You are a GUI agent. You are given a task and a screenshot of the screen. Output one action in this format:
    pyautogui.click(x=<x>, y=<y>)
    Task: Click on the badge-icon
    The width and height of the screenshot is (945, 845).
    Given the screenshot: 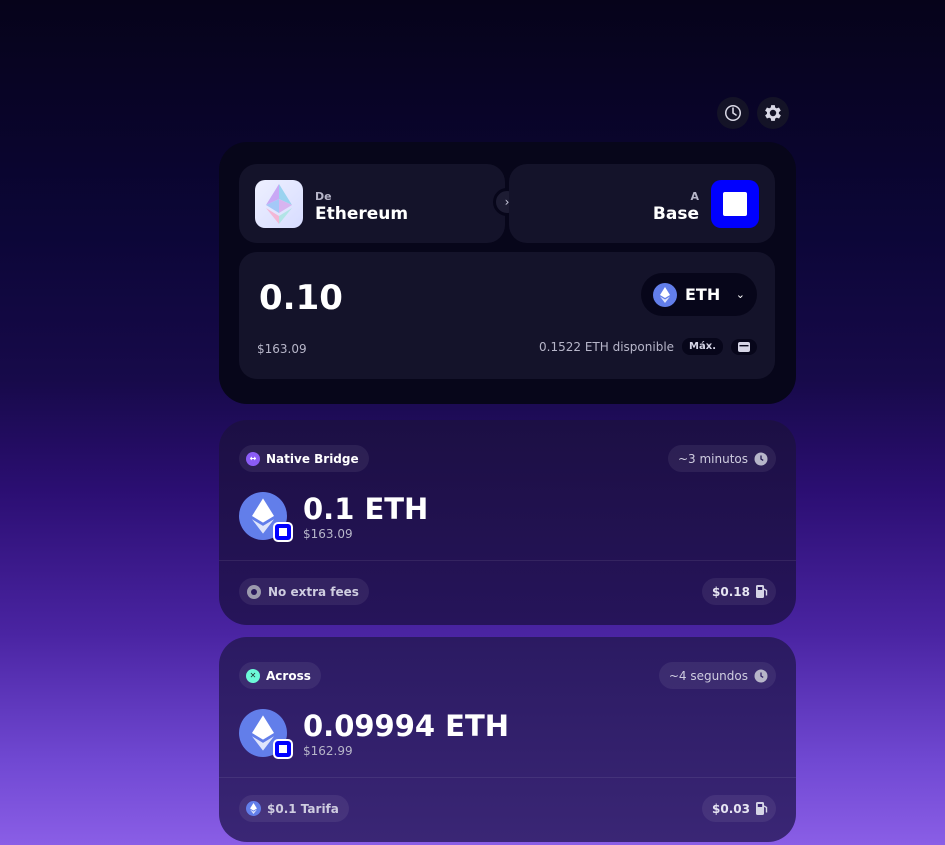 What is the action you would take?
    pyautogui.click(x=254, y=591)
    